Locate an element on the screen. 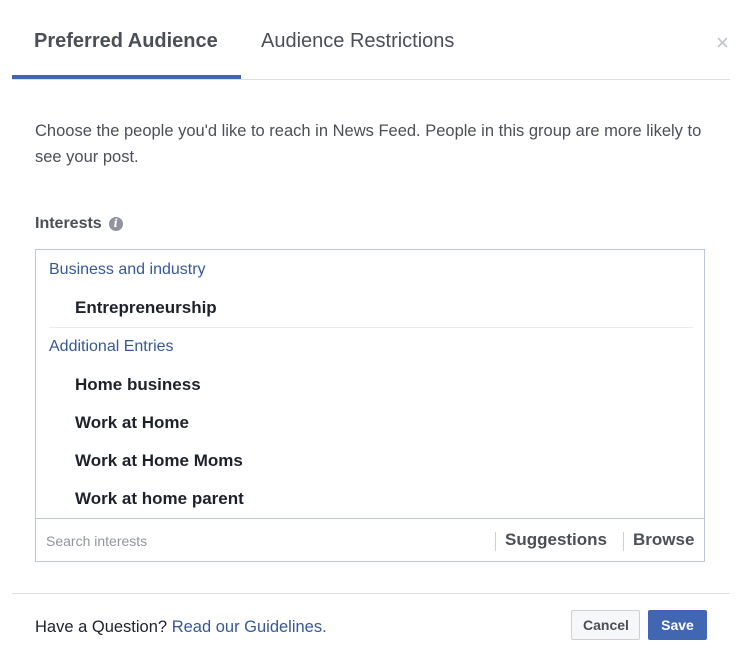 The image size is (740, 648). interest-item: Work at Home is located at coordinates (132, 423).